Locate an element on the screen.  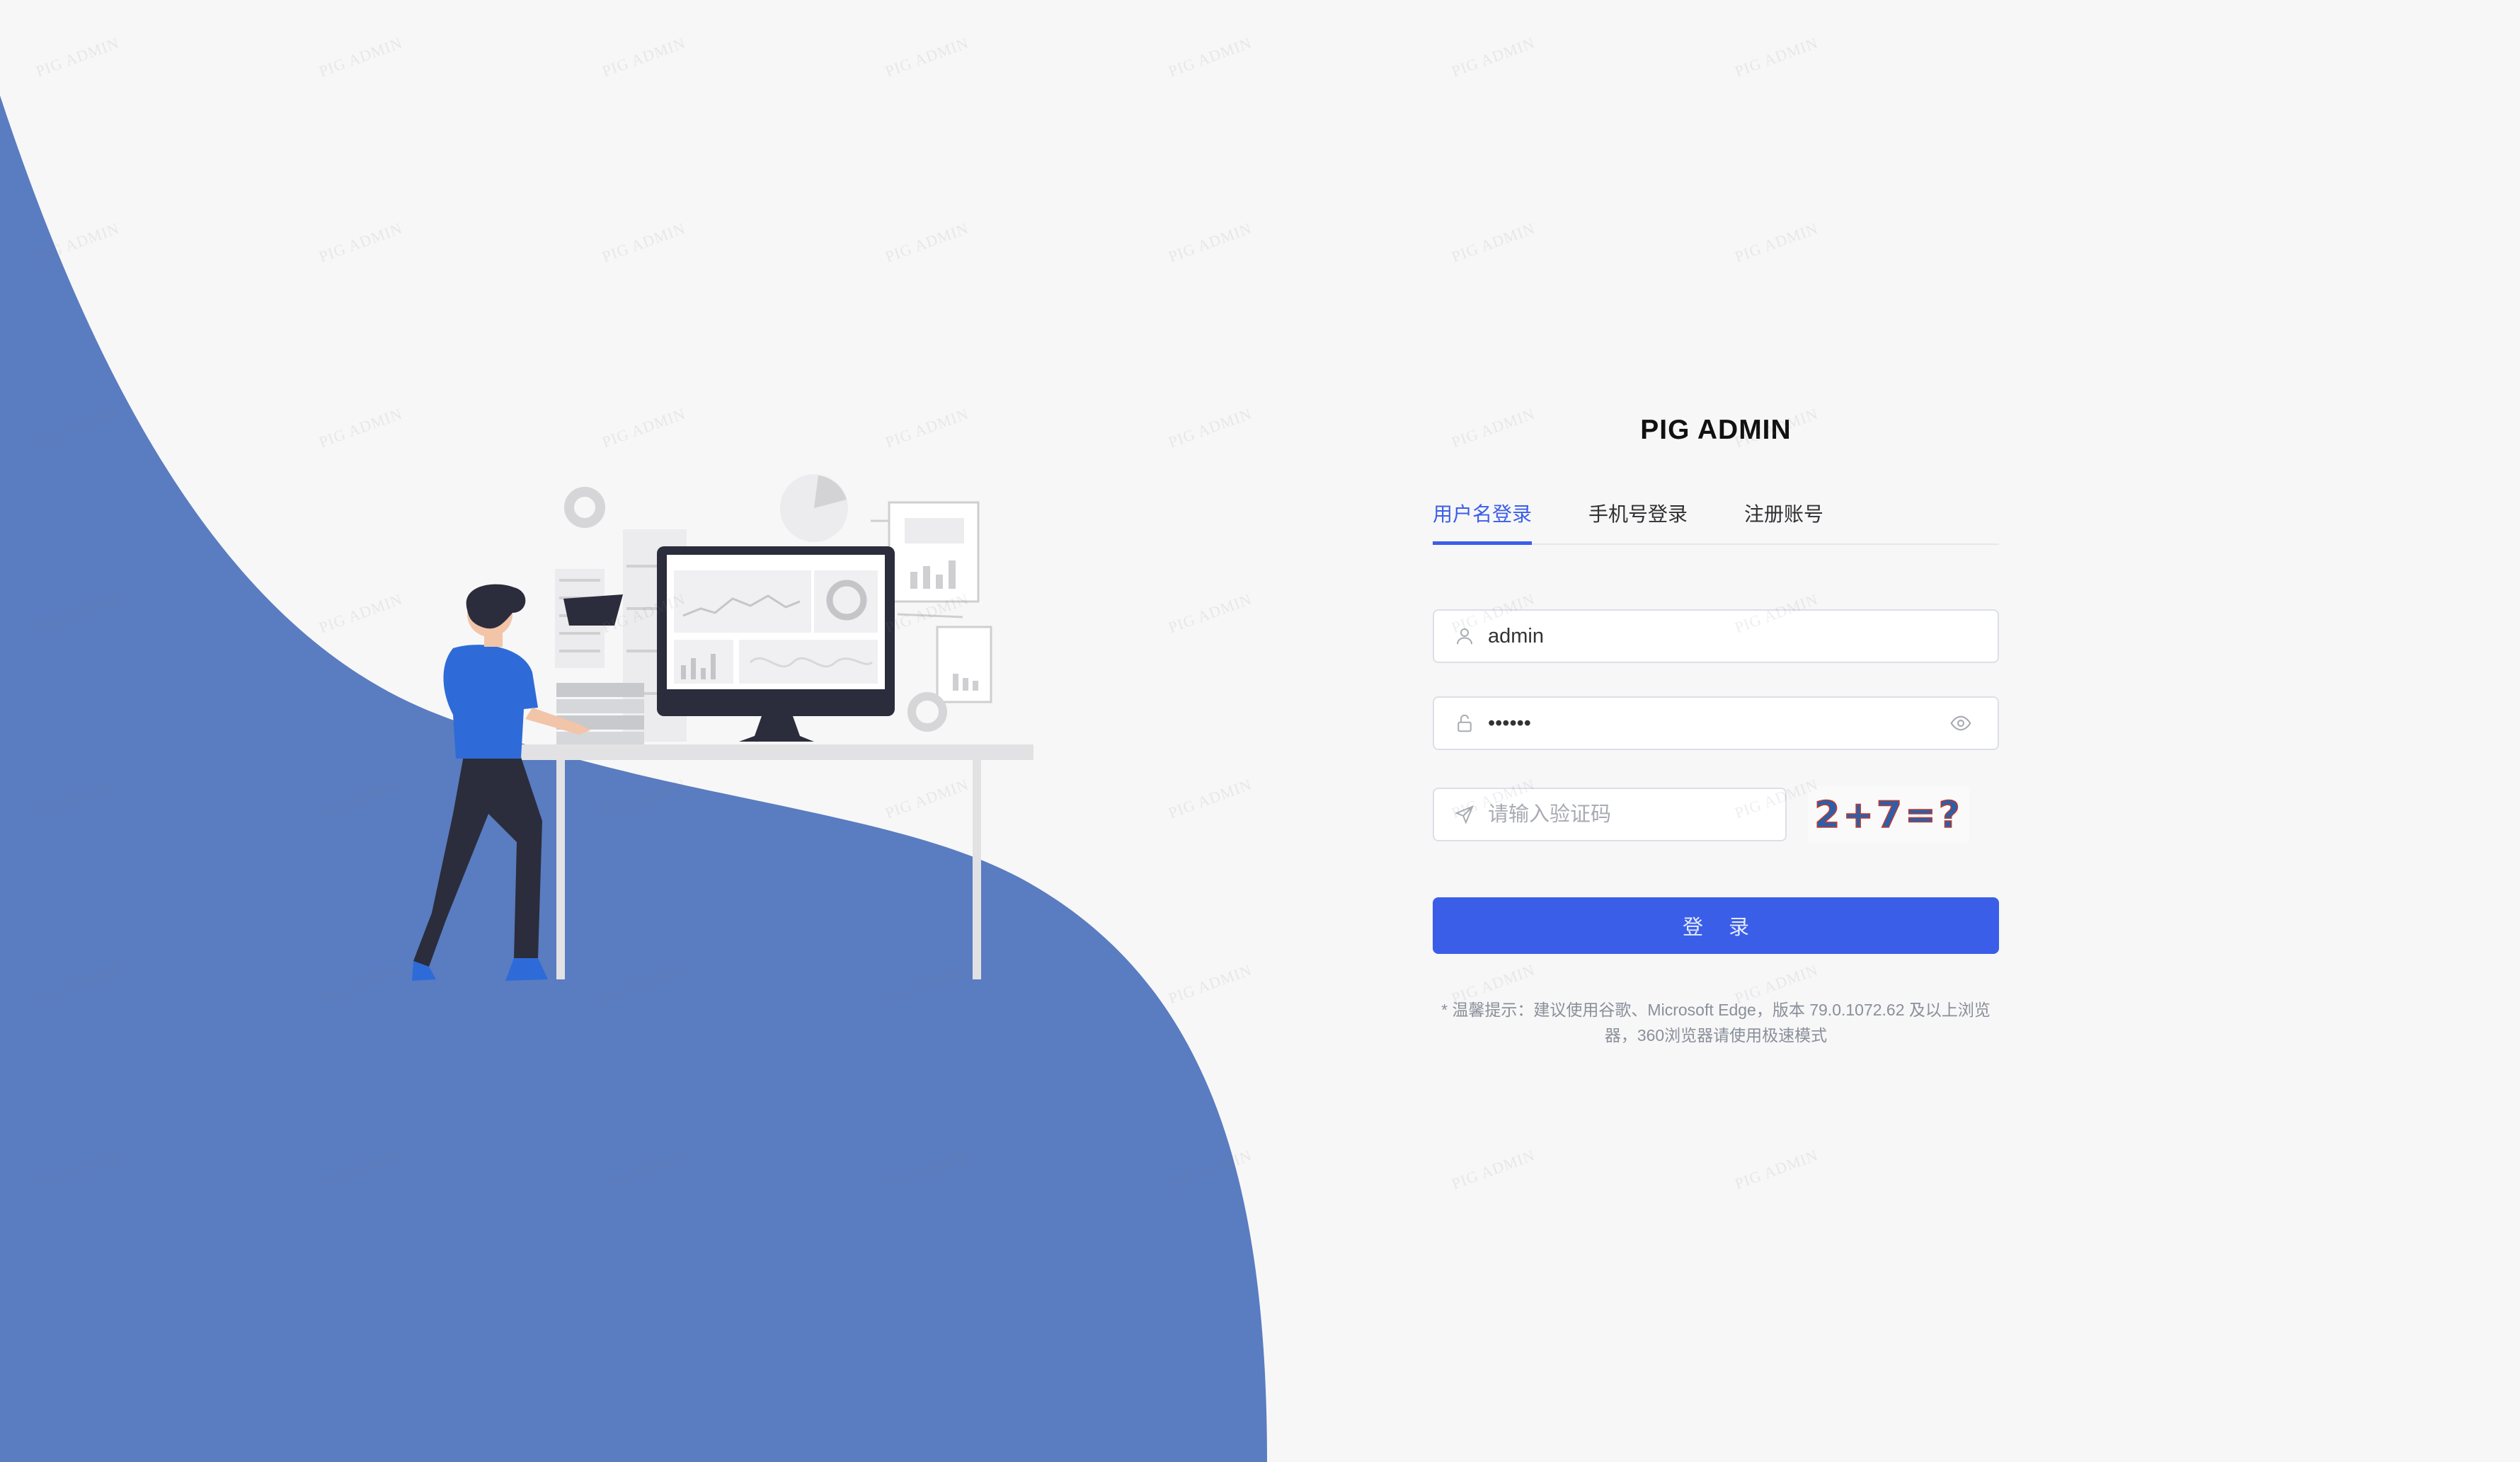
tab-register: 注册账号 is located at coordinates (1783, 520).